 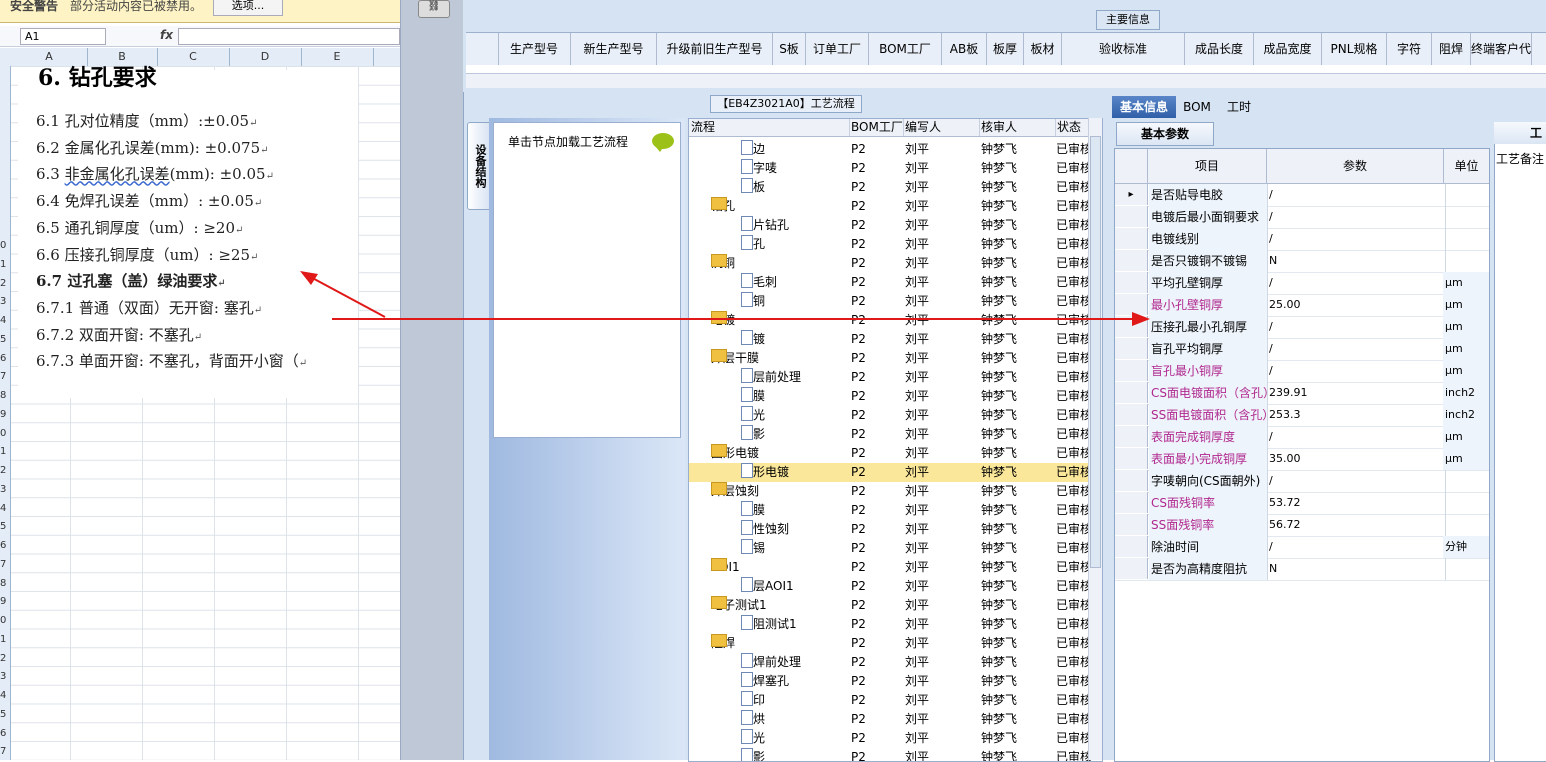 What do you see at coordinates (725, 298) in the screenshot?
I see `annotation-arrows` at bounding box center [725, 298].